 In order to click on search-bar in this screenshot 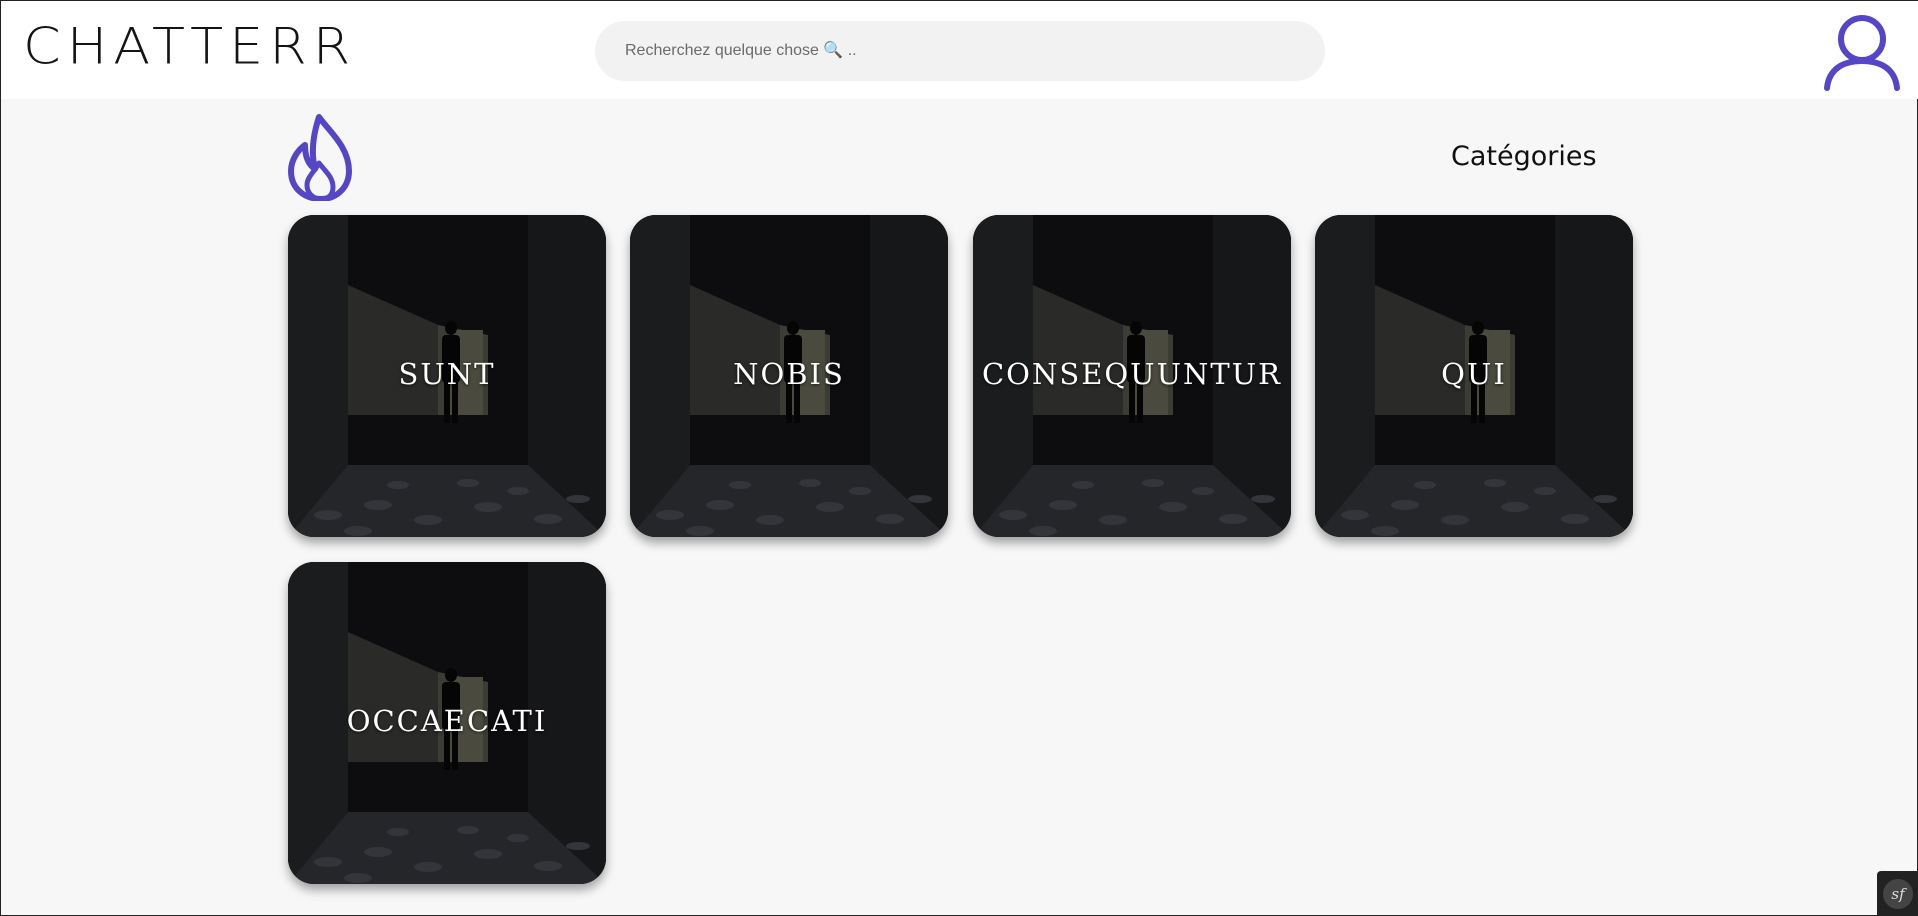, I will do `click(960, 51)`.